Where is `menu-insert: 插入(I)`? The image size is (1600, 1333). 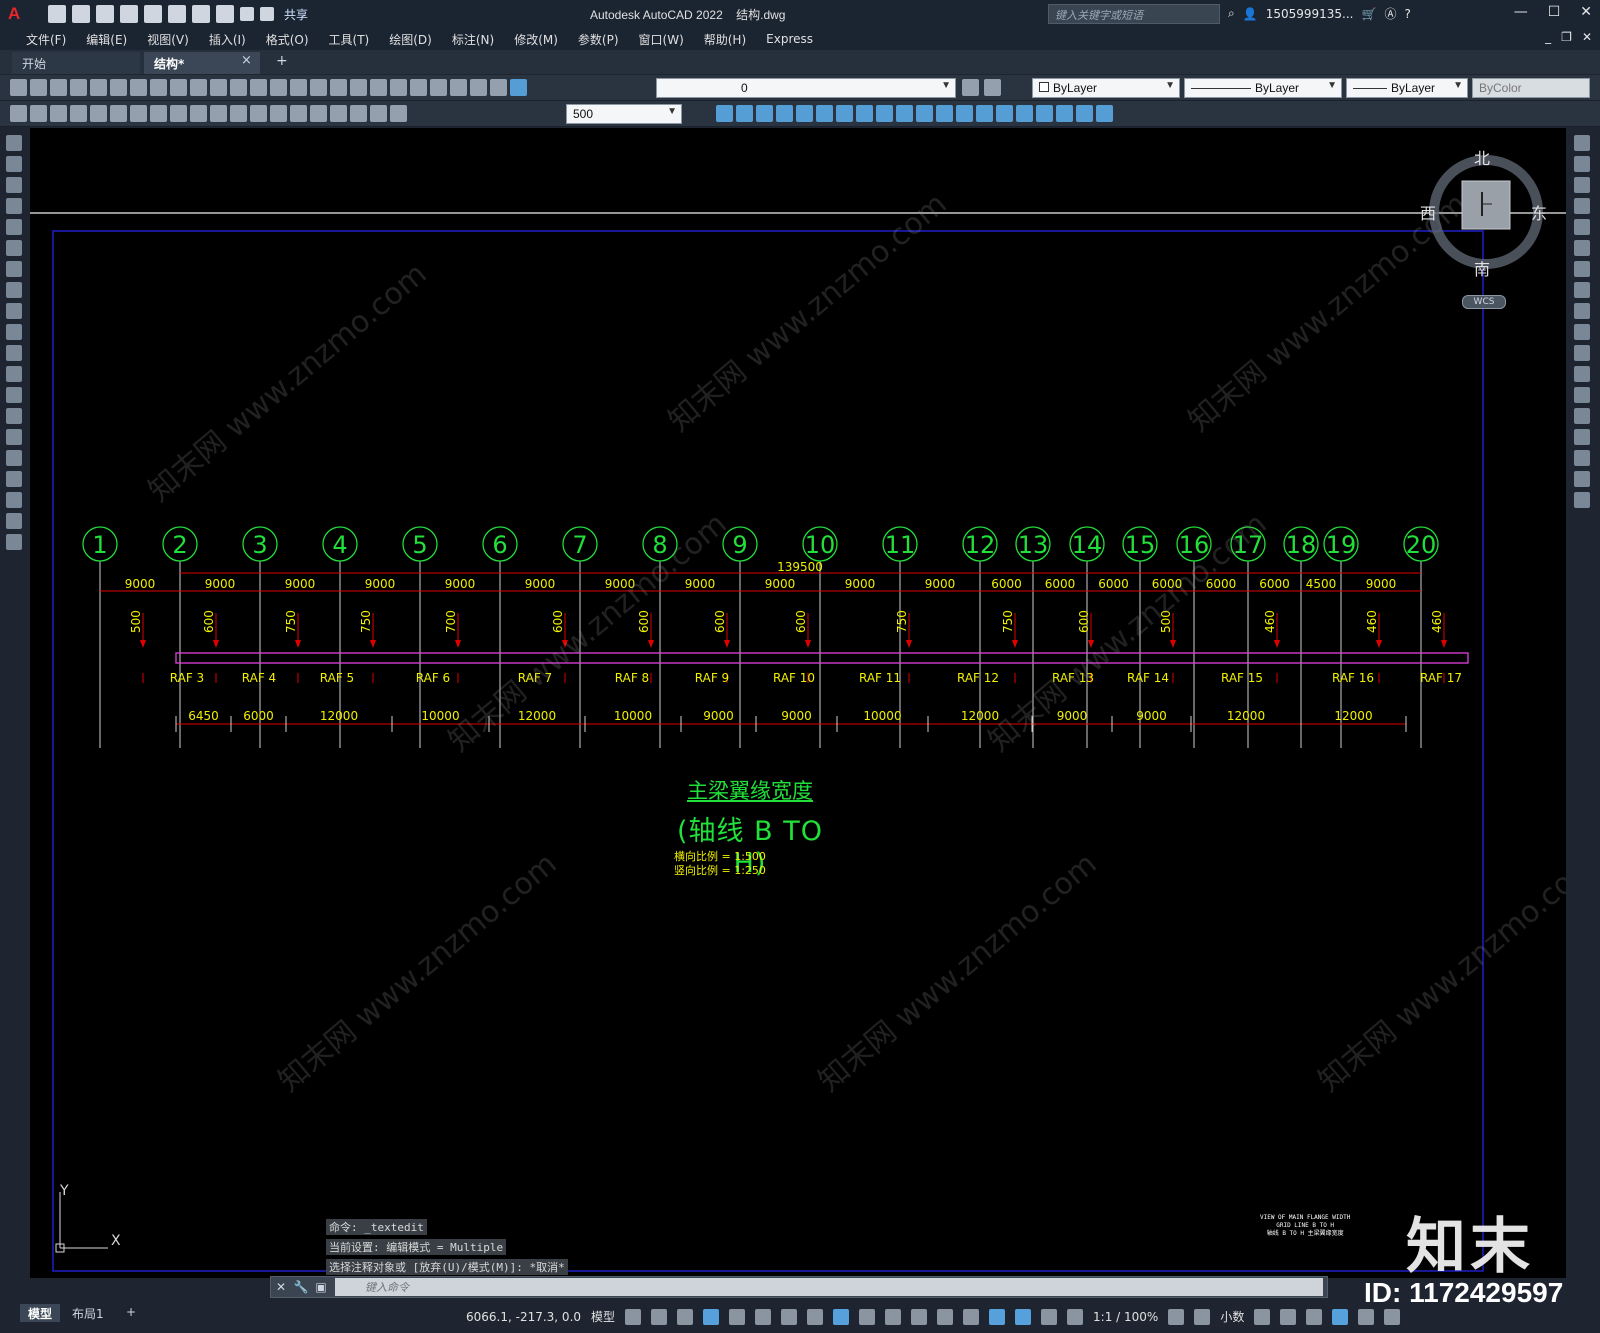
menu-insert: 插入(I) is located at coordinates (227, 39).